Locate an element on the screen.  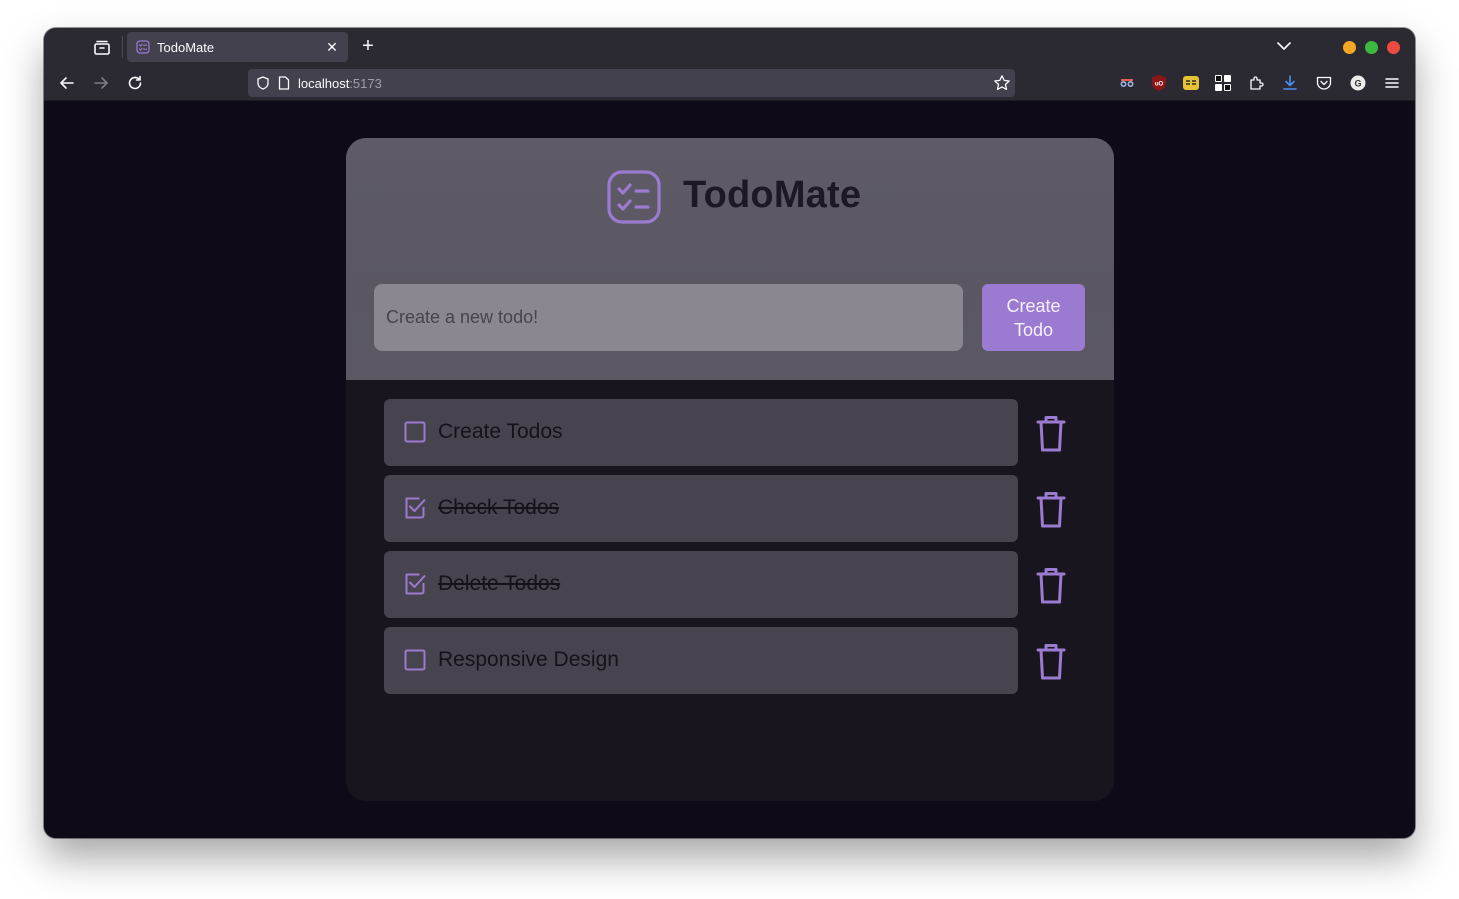
svg-text: G is located at coordinates (1357, 83).